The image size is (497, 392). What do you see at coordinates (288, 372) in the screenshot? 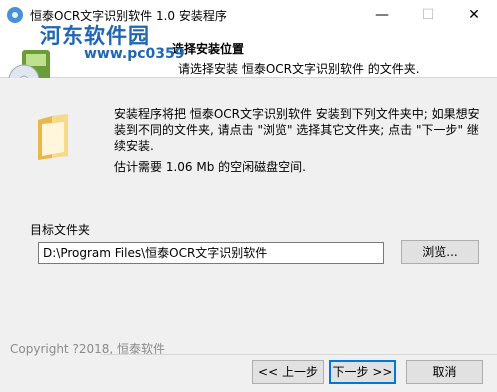
I see `back-button: << 上一步` at bounding box center [288, 372].